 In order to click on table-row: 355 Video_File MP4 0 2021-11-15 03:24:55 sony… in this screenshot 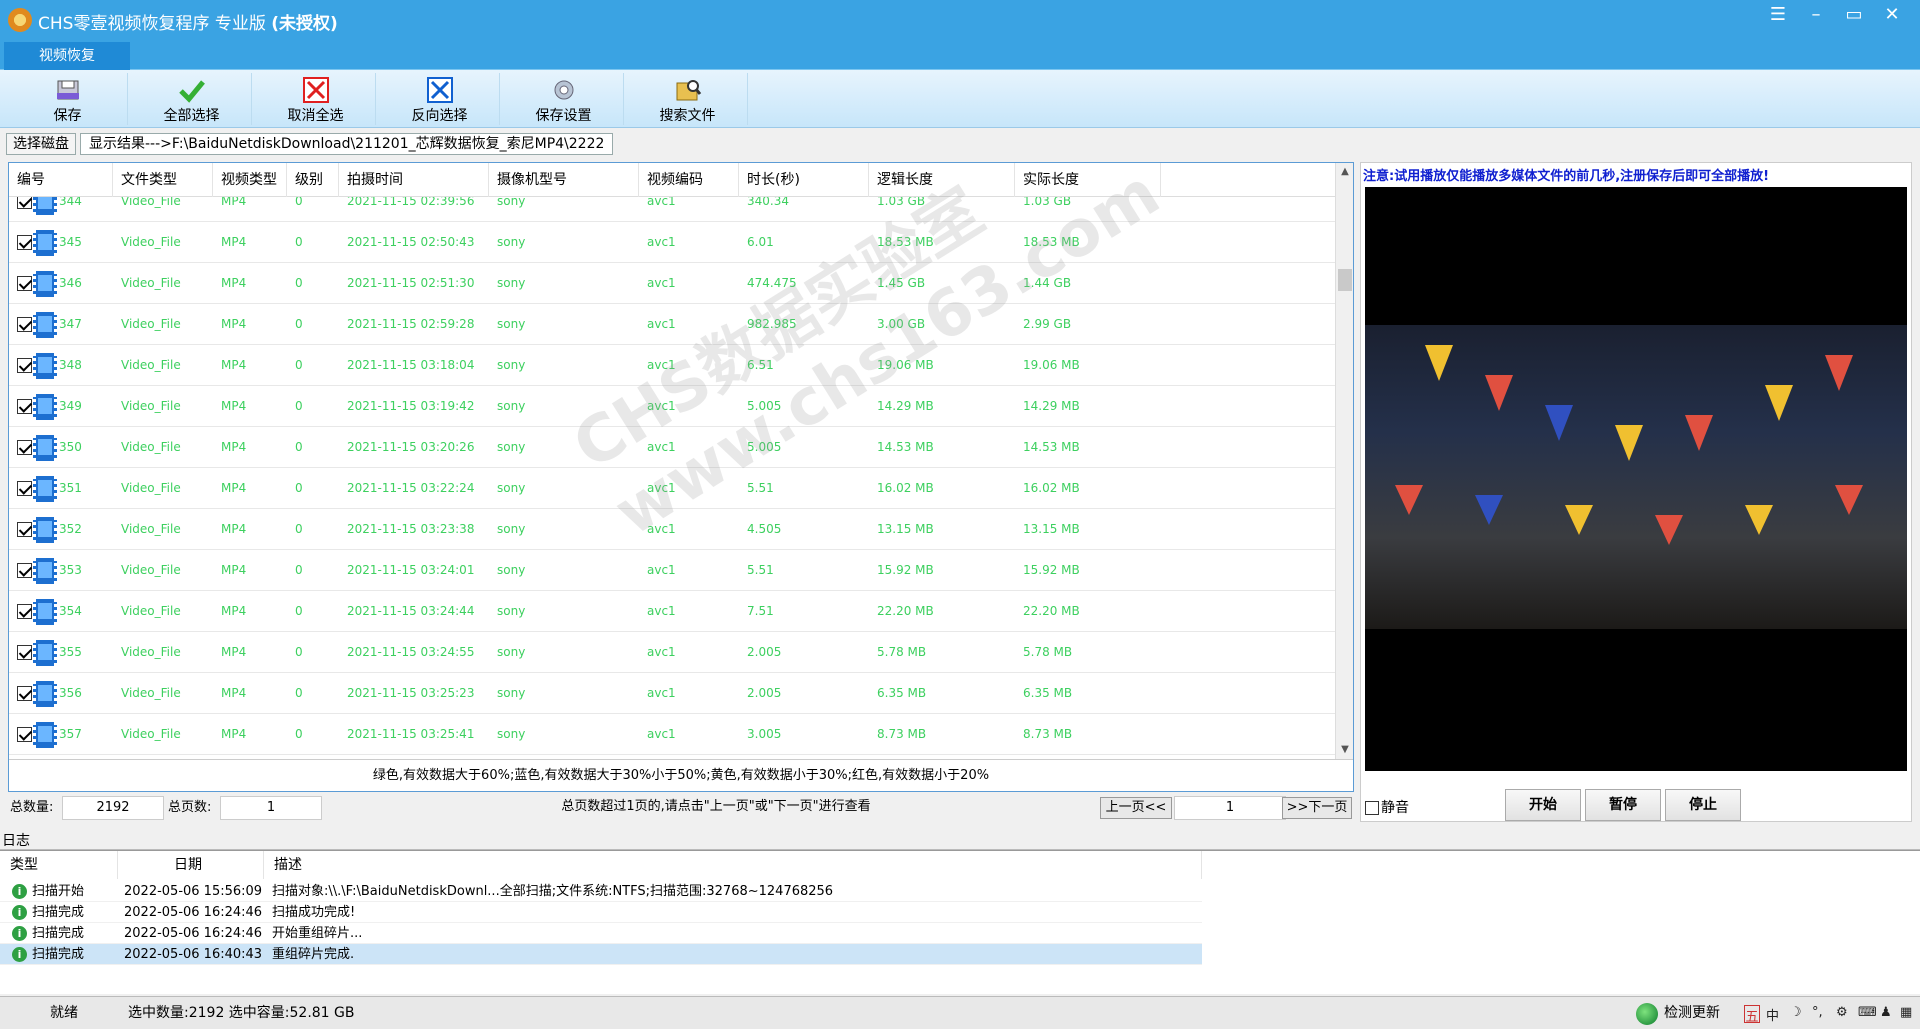, I will do `click(672, 652)`.